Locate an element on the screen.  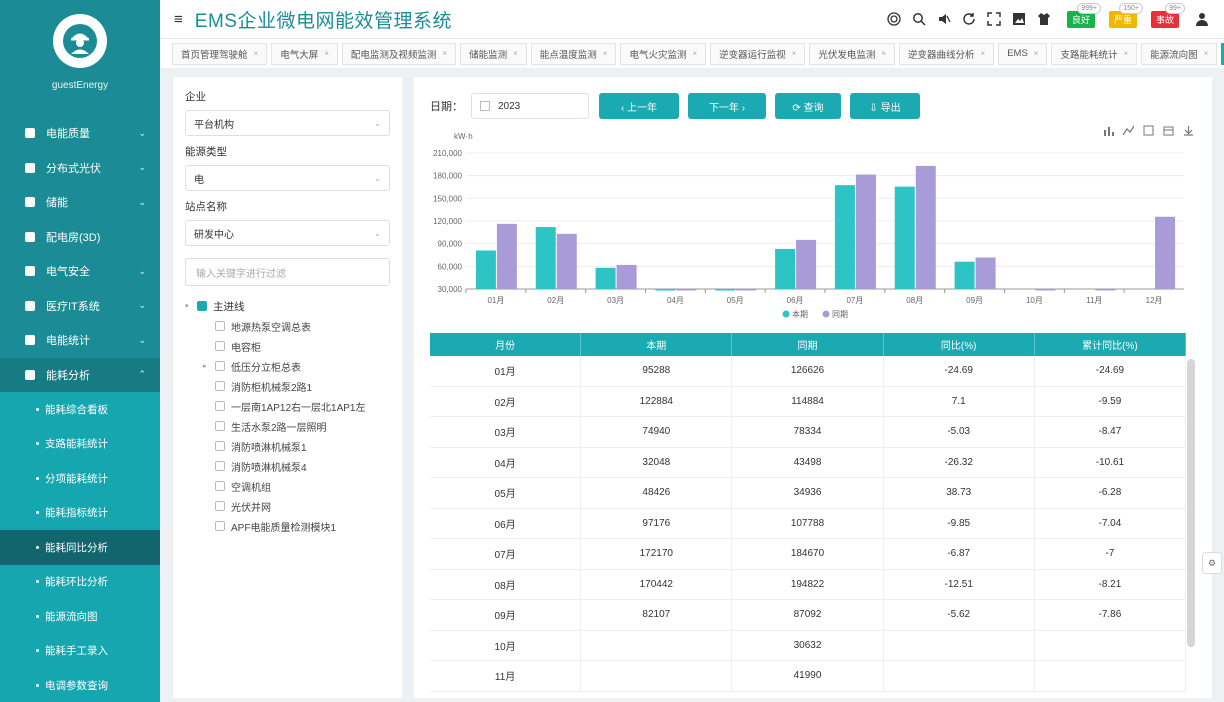
sidebar-item-3: 配电房(3D) is located at coordinates (80, 237).